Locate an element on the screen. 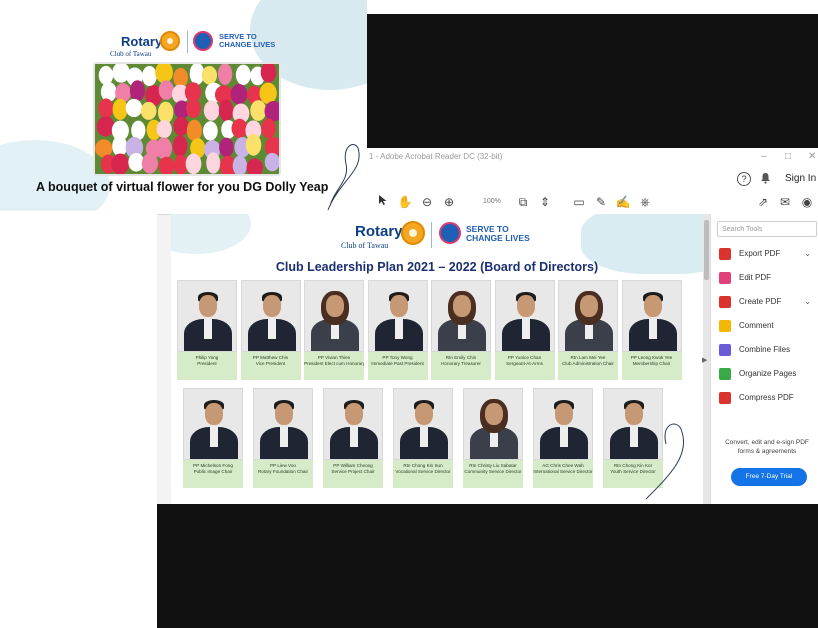  help-icon: ? is located at coordinates (744, 179).